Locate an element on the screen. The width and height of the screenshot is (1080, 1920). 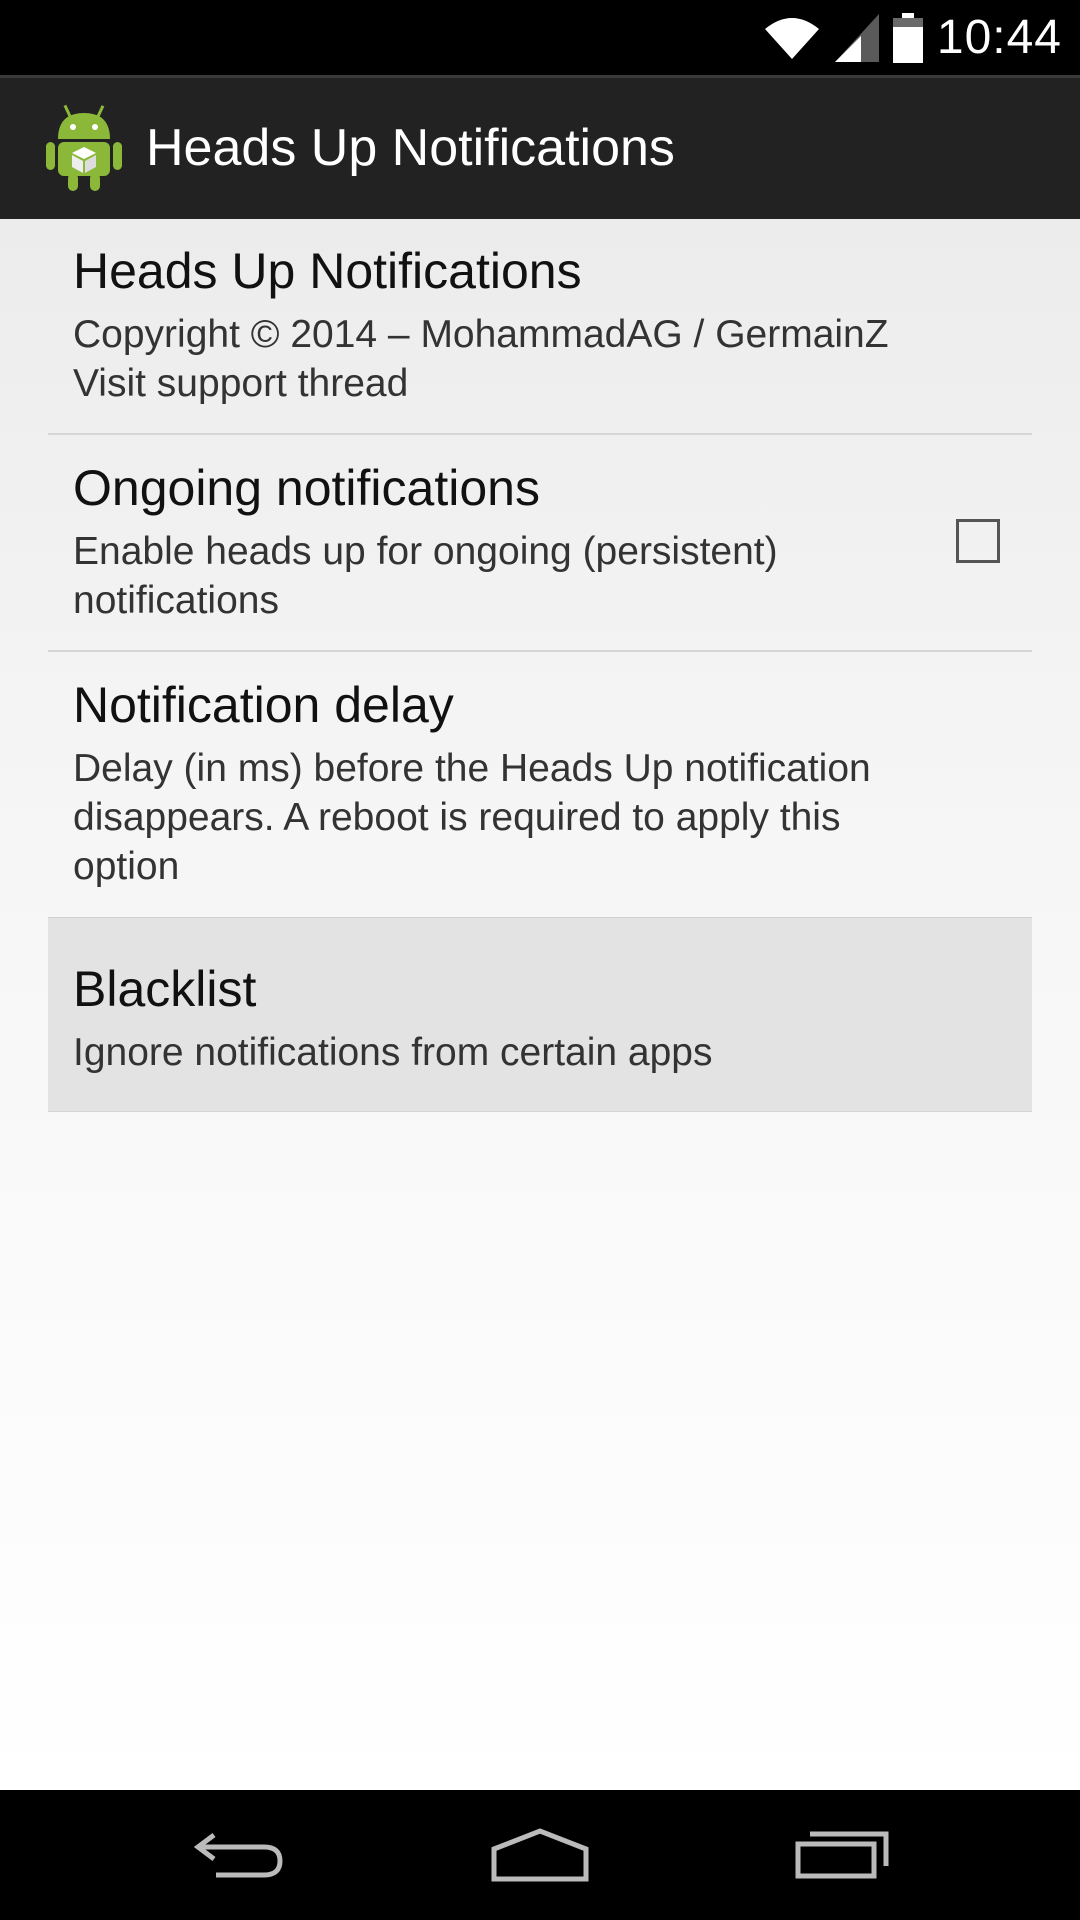
home-icon is located at coordinates (540, 1855).